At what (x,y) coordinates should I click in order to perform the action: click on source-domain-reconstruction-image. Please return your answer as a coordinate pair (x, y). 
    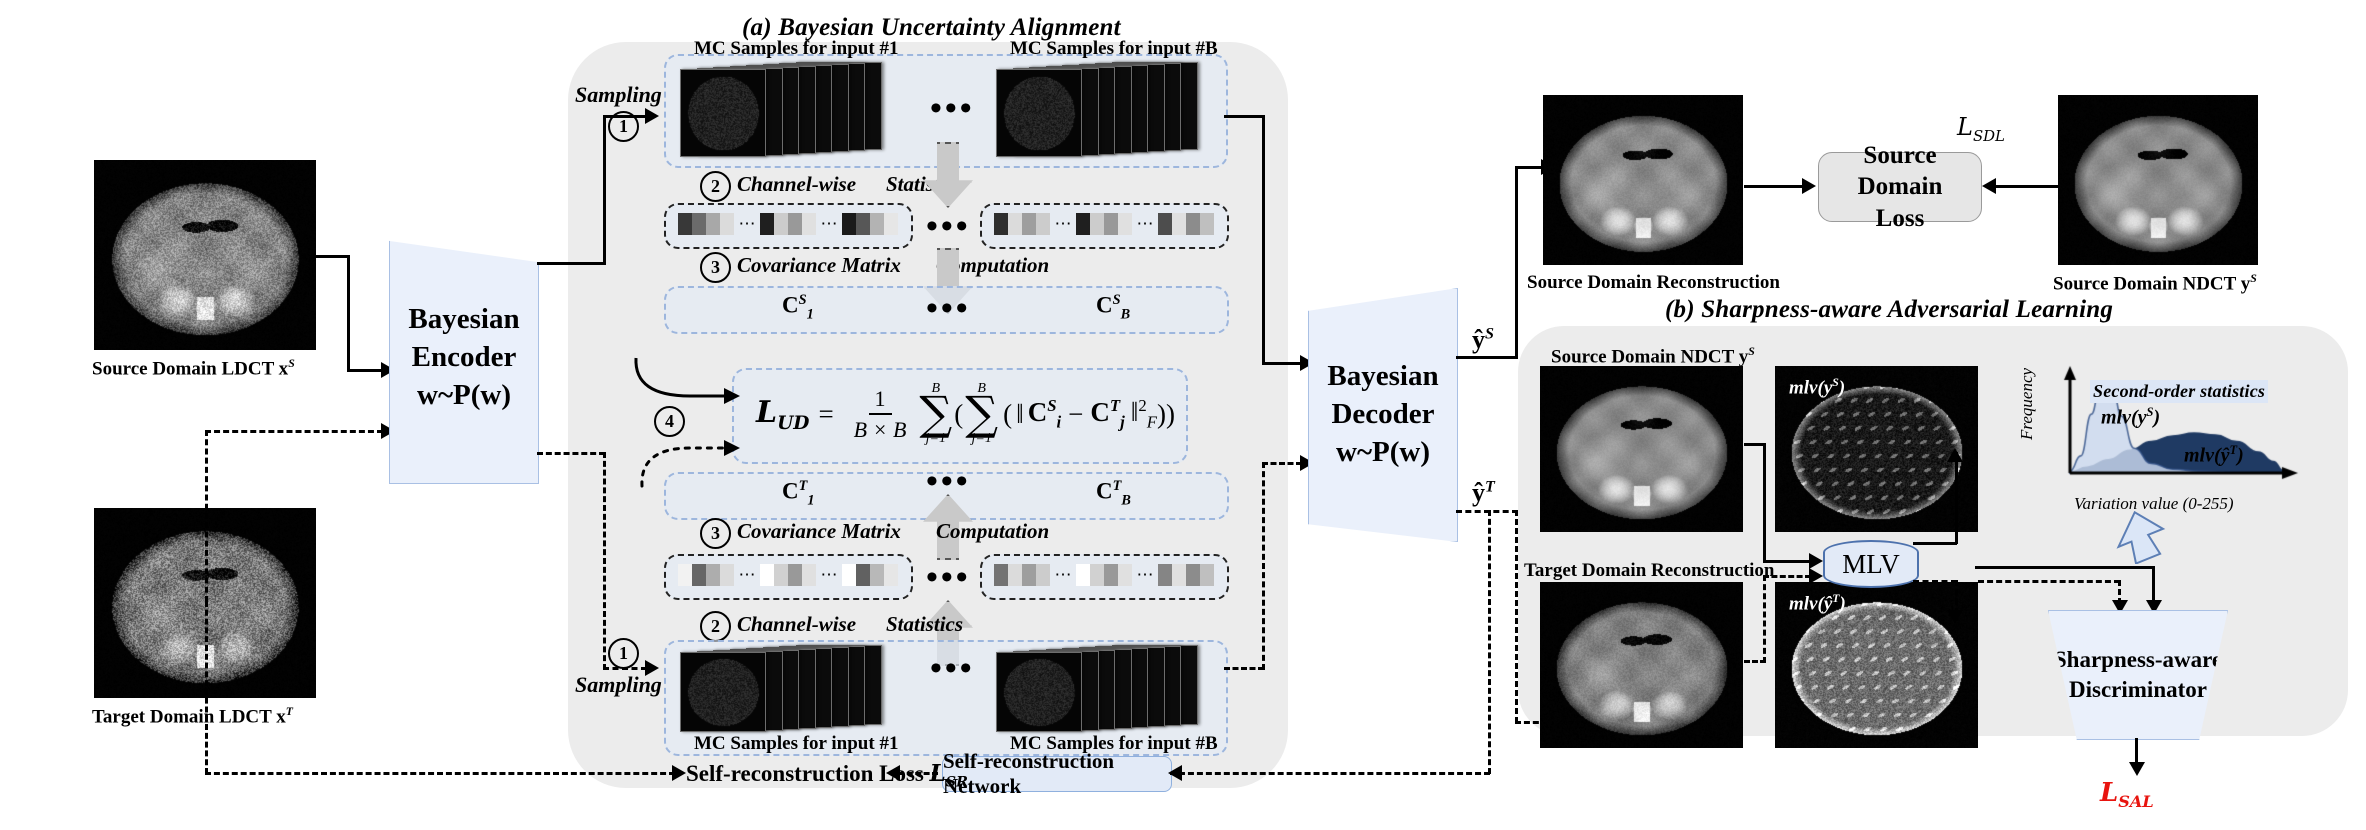
    Looking at the image, I should click on (1643, 180).